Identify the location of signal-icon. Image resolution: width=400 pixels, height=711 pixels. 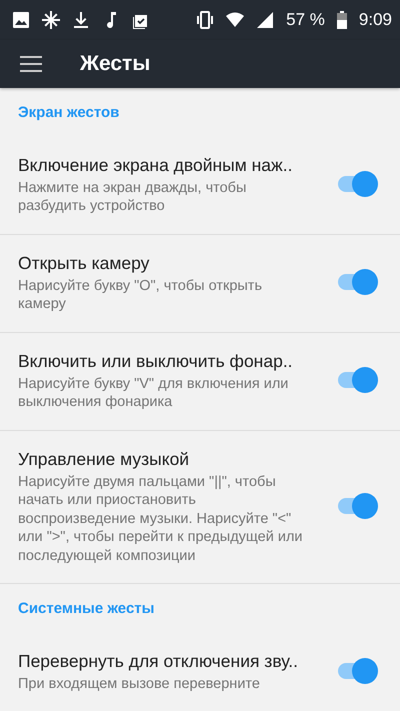
(265, 20).